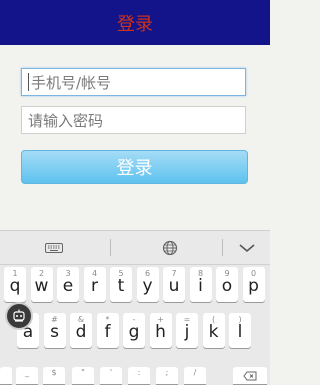 Image resolution: width=320 pixels, height=385 pixels. I want to click on key-letter: g, so click(134, 332).